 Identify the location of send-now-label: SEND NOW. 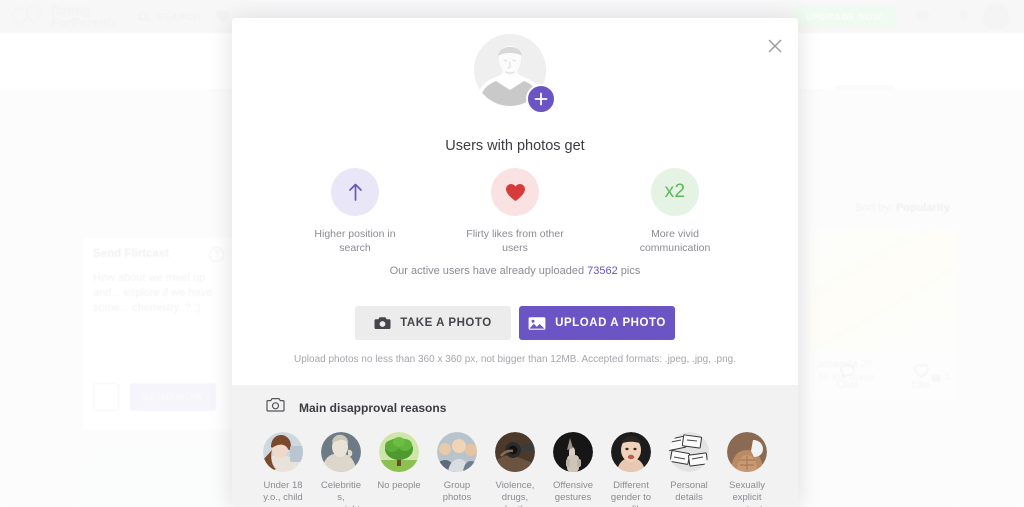
(173, 397).